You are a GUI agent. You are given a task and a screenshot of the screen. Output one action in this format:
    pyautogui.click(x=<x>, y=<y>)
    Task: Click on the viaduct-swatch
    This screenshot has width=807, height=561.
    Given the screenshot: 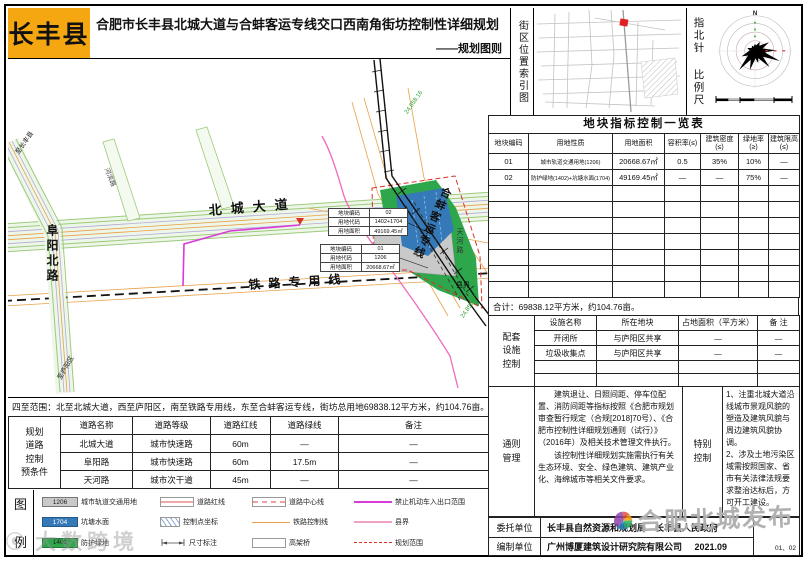 What is the action you would take?
    pyautogui.click(x=269, y=542)
    